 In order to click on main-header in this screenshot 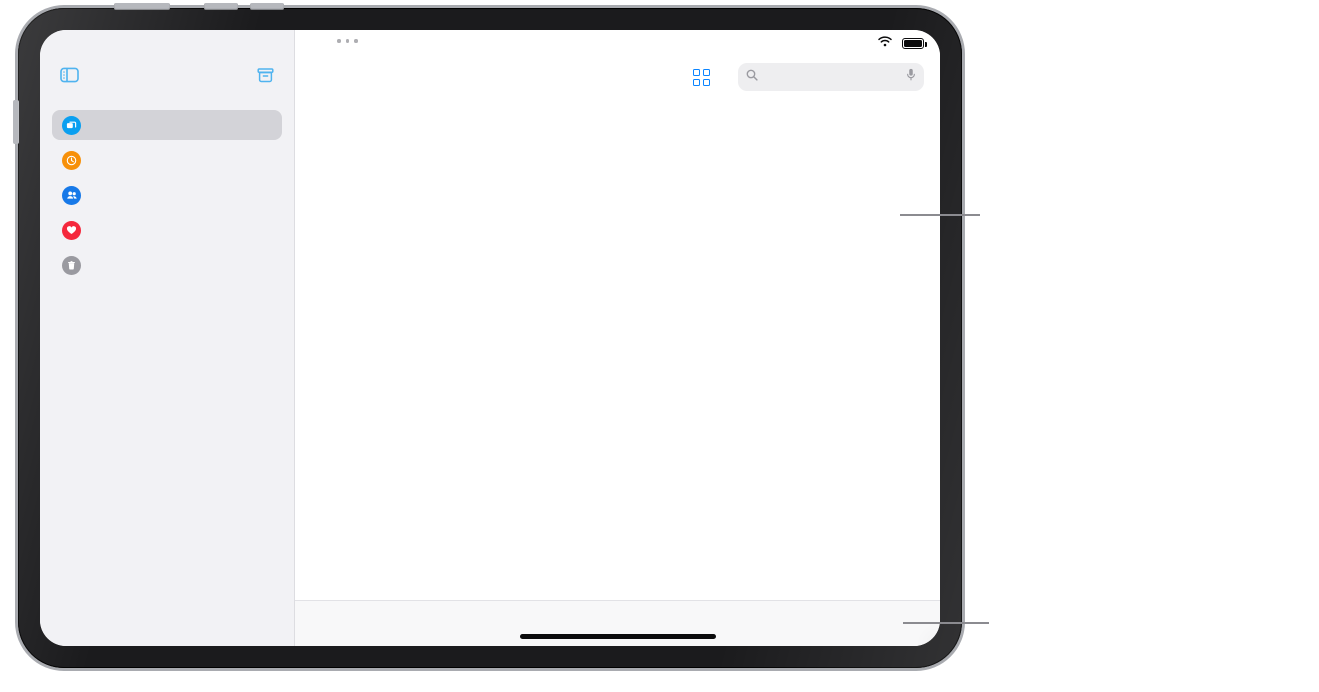, I will do `click(617, 105)`.